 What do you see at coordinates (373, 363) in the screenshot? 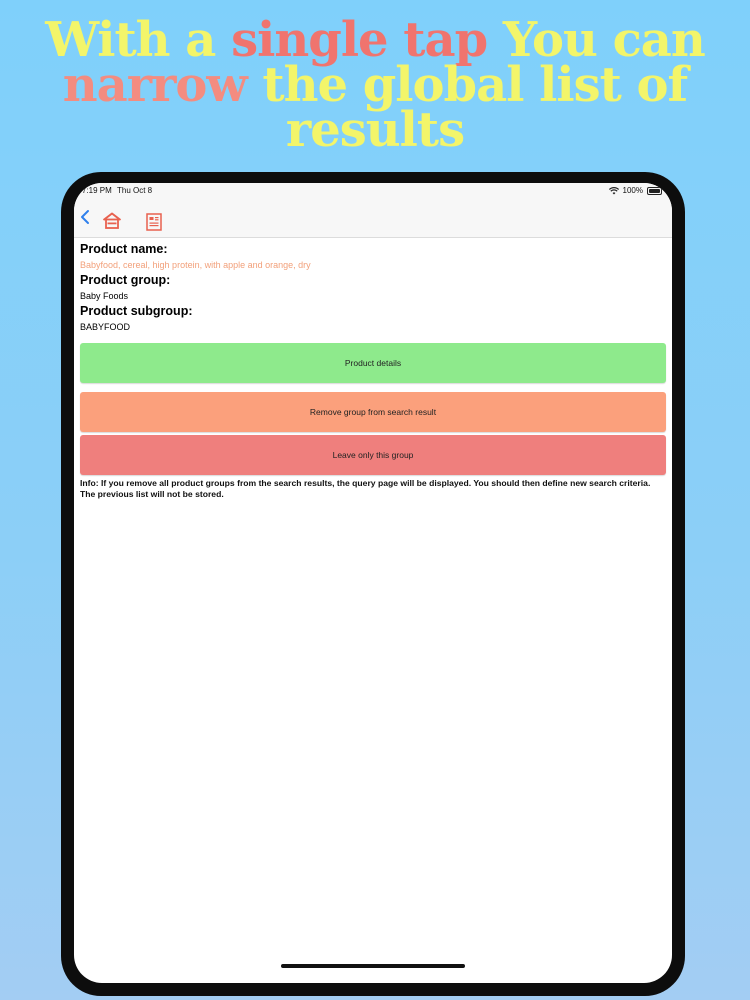
I see `product-details-button: Product details` at bounding box center [373, 363].